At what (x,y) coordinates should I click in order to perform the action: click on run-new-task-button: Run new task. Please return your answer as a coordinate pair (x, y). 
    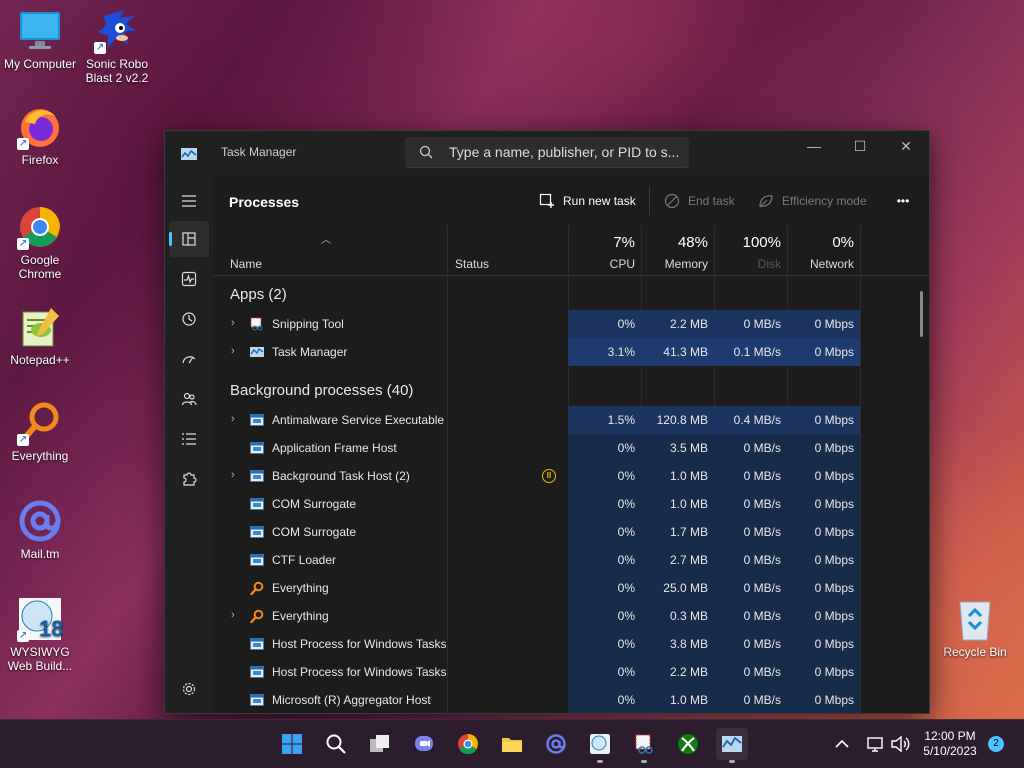
    Looking at the image, I should click on (589, 201).